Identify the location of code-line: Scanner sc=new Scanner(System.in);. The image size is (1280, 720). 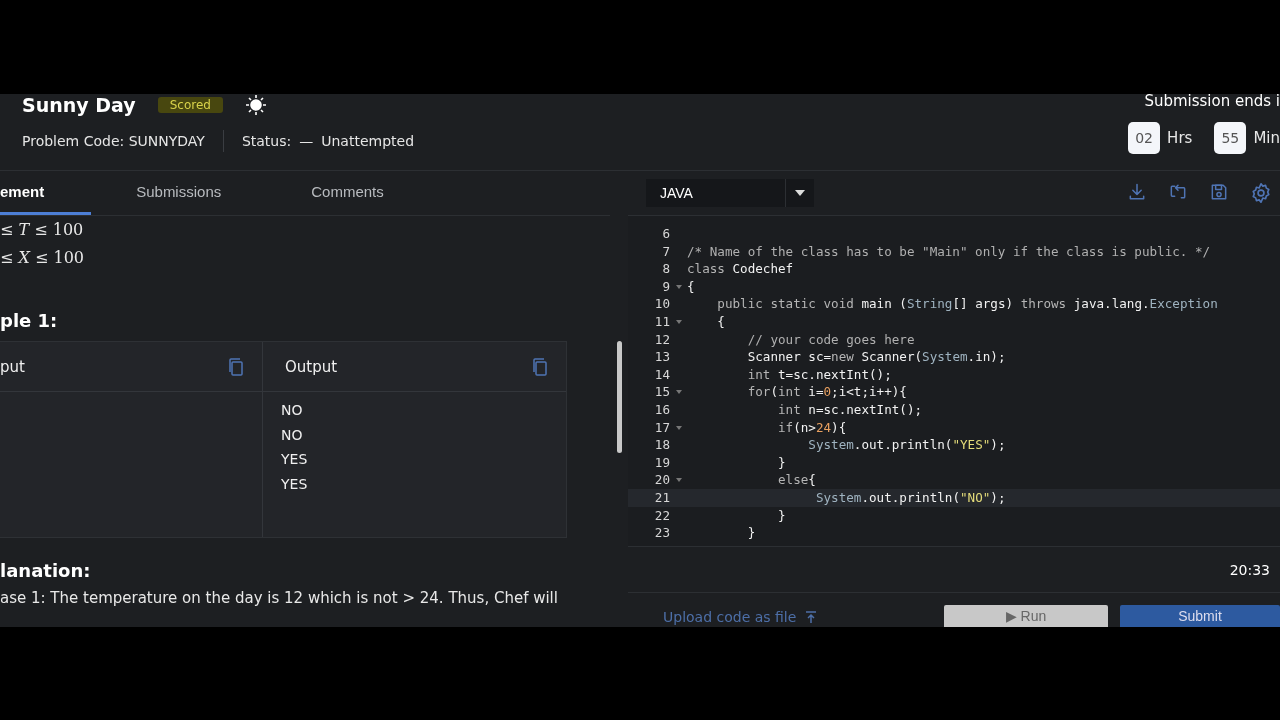
(876, 357).